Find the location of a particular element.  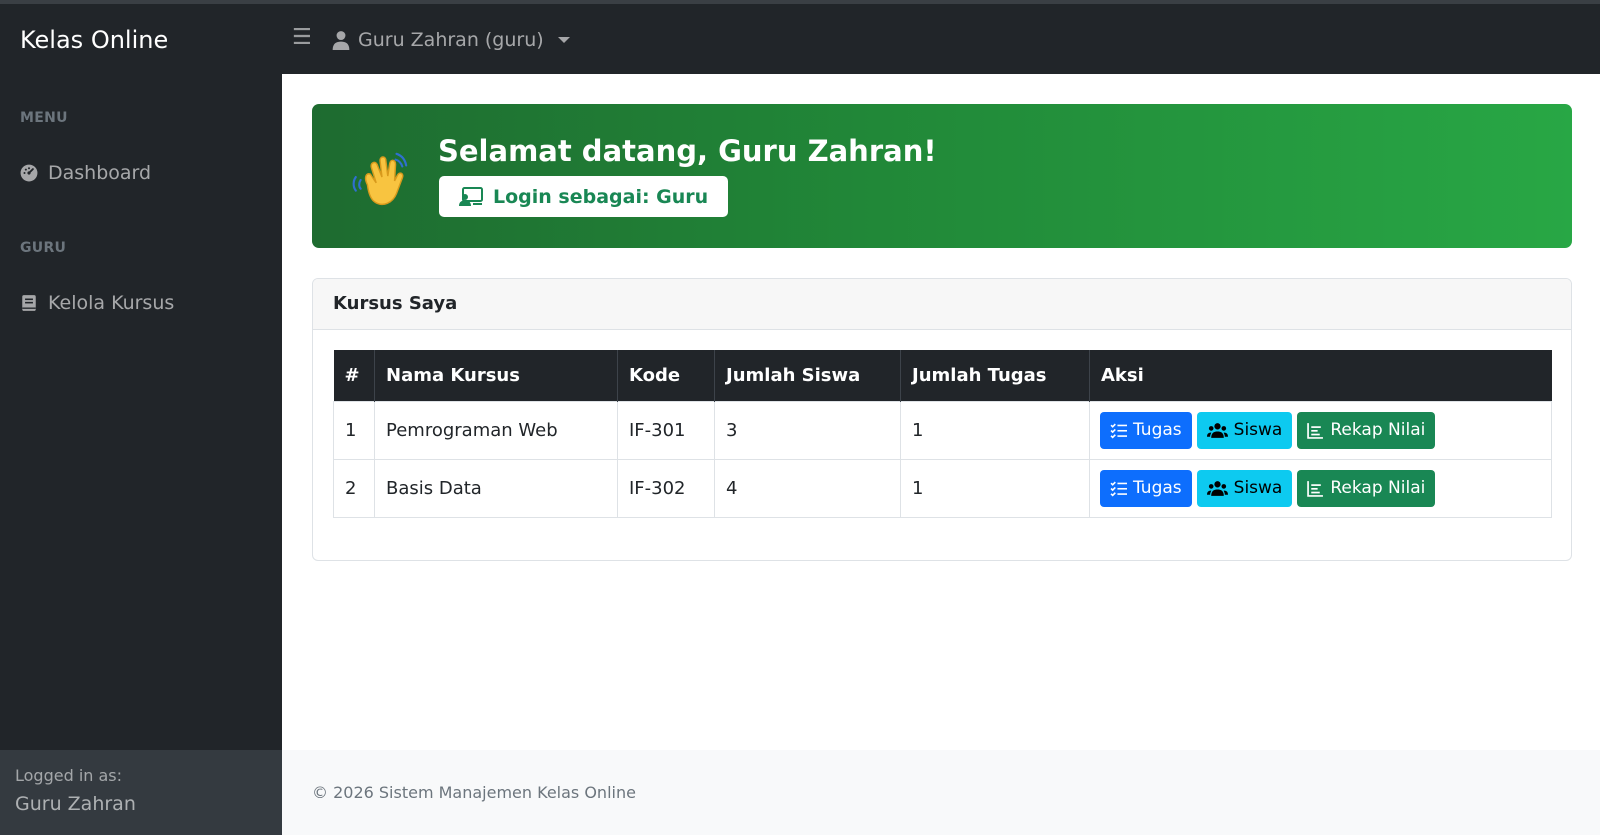

speedometer-icon is located at coordinates (29, 173).